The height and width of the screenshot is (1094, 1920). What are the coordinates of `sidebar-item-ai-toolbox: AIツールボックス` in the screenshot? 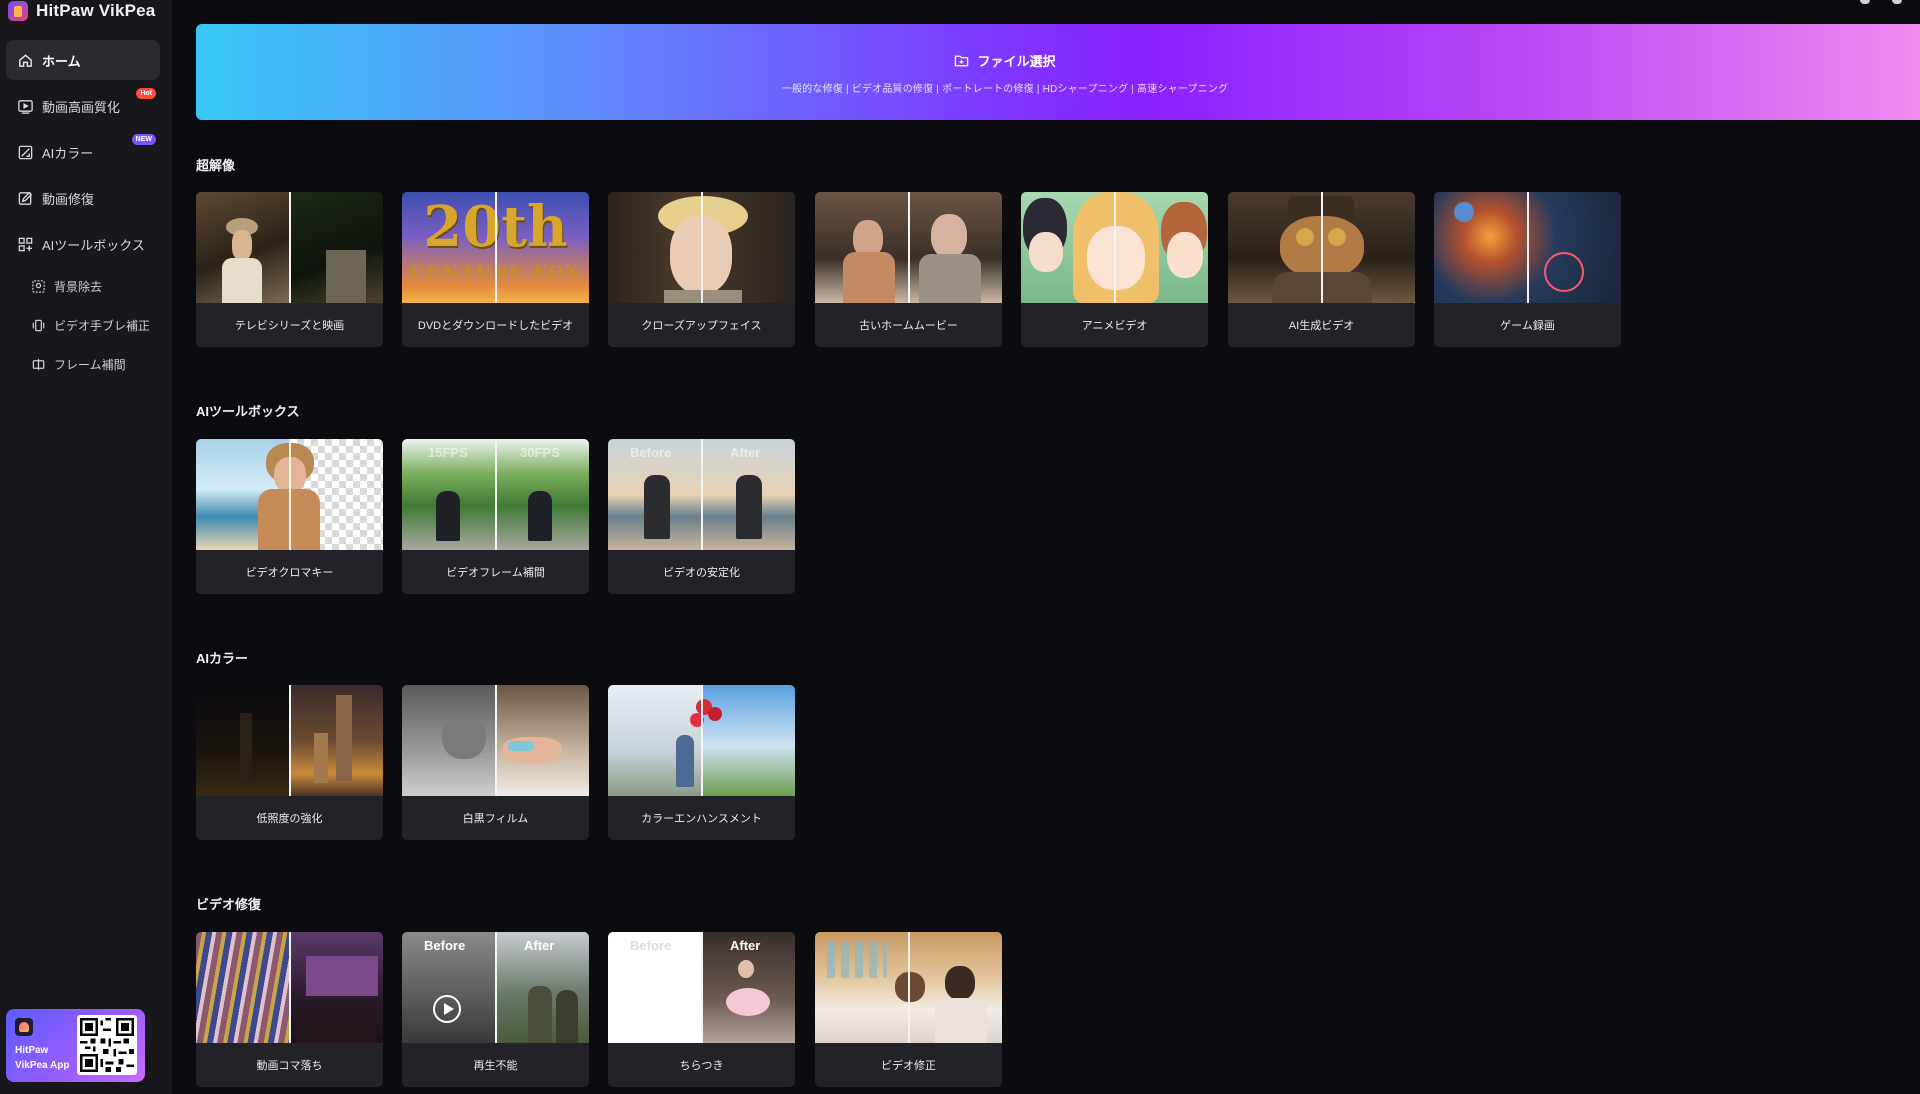 It's located at (83, 244).